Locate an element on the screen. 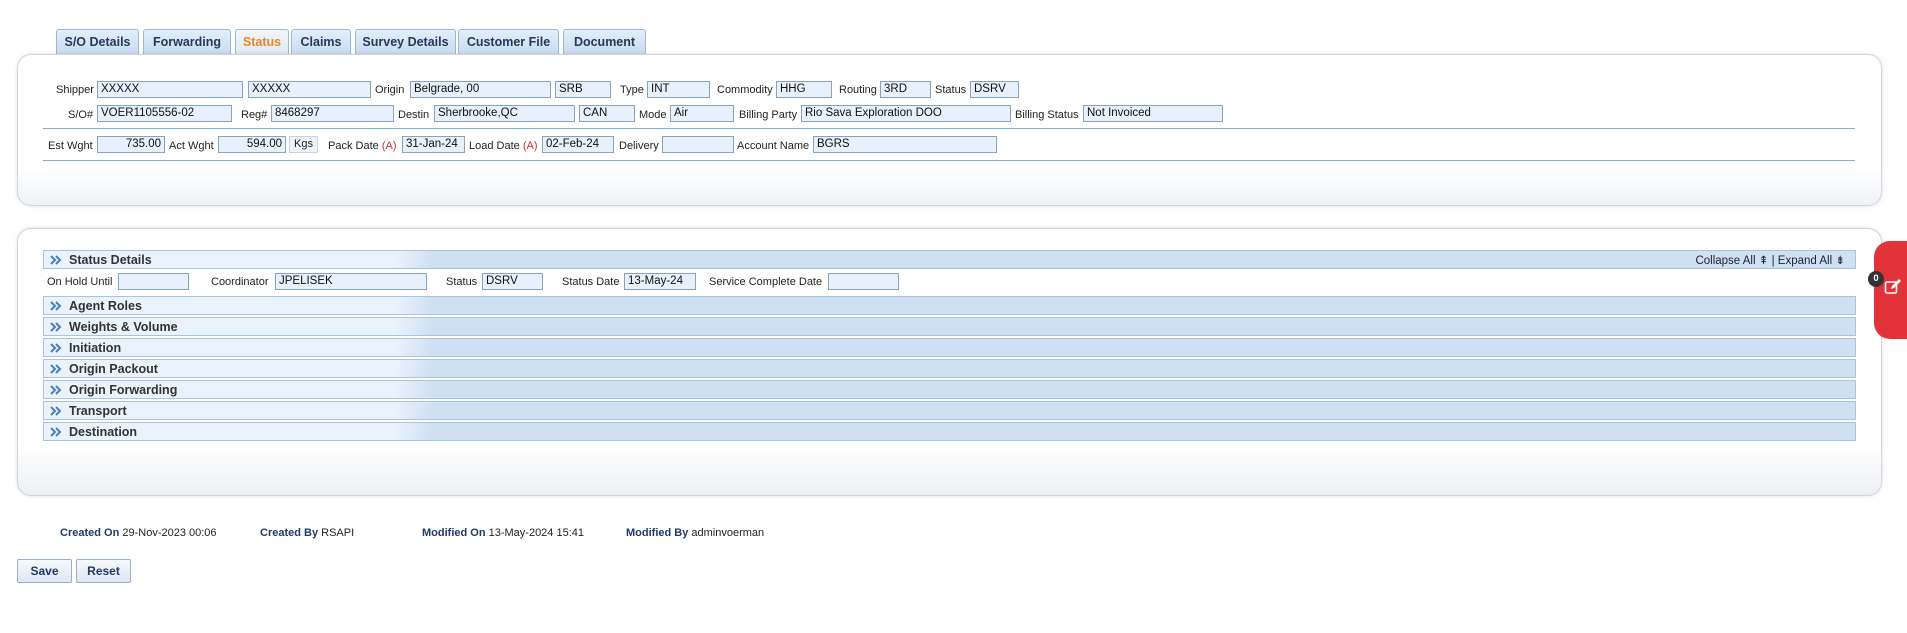 The height and width of the screenshot is (633, 1907). routing-label: Routing is located at coordinates (858, 90).